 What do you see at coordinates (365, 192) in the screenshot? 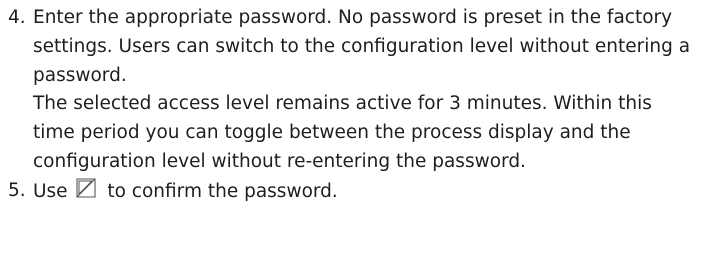
I see `step-body: Use to confirm the password.` at bounding box center [365, 192].